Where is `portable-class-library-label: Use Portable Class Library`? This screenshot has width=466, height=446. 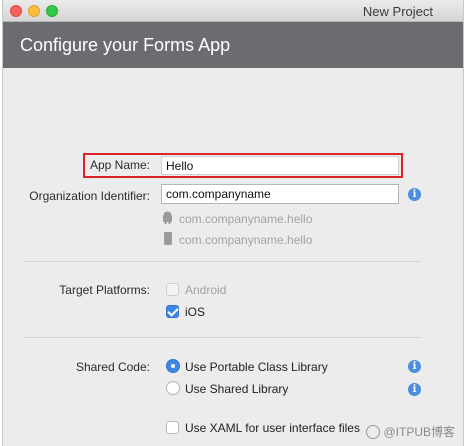 portable-class-library-label: Use Portable Class Library is located at coordinates (256, 367).